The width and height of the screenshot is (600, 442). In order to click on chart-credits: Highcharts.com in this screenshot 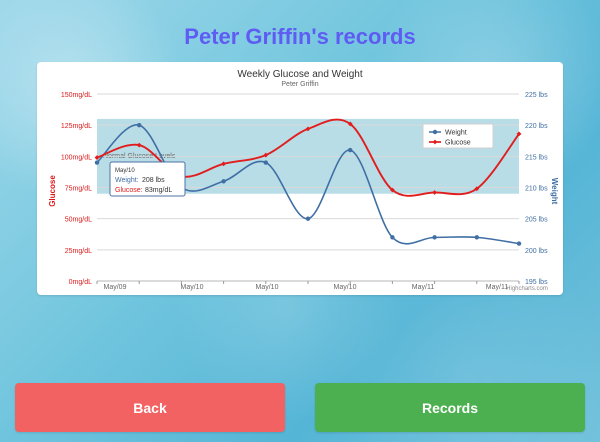, I will do `click(527, 289)`.